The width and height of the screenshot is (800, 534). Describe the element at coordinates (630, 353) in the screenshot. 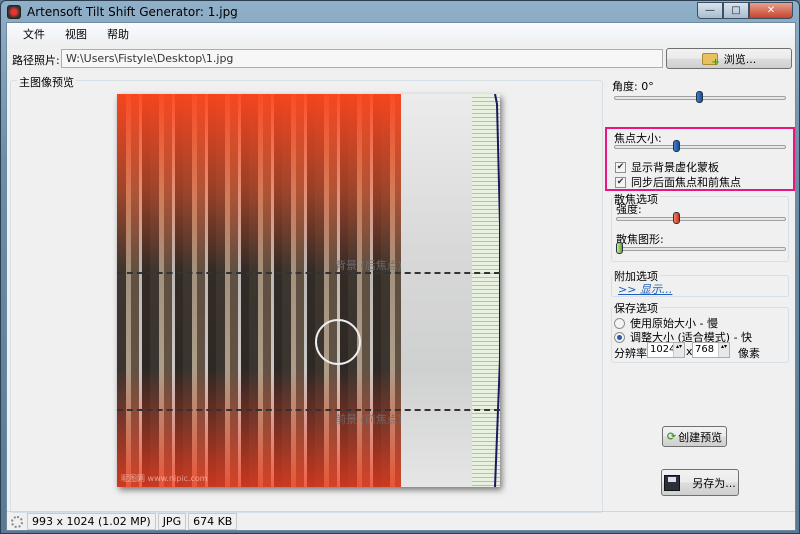

I see `resolution-label: 分辨率` at that location.